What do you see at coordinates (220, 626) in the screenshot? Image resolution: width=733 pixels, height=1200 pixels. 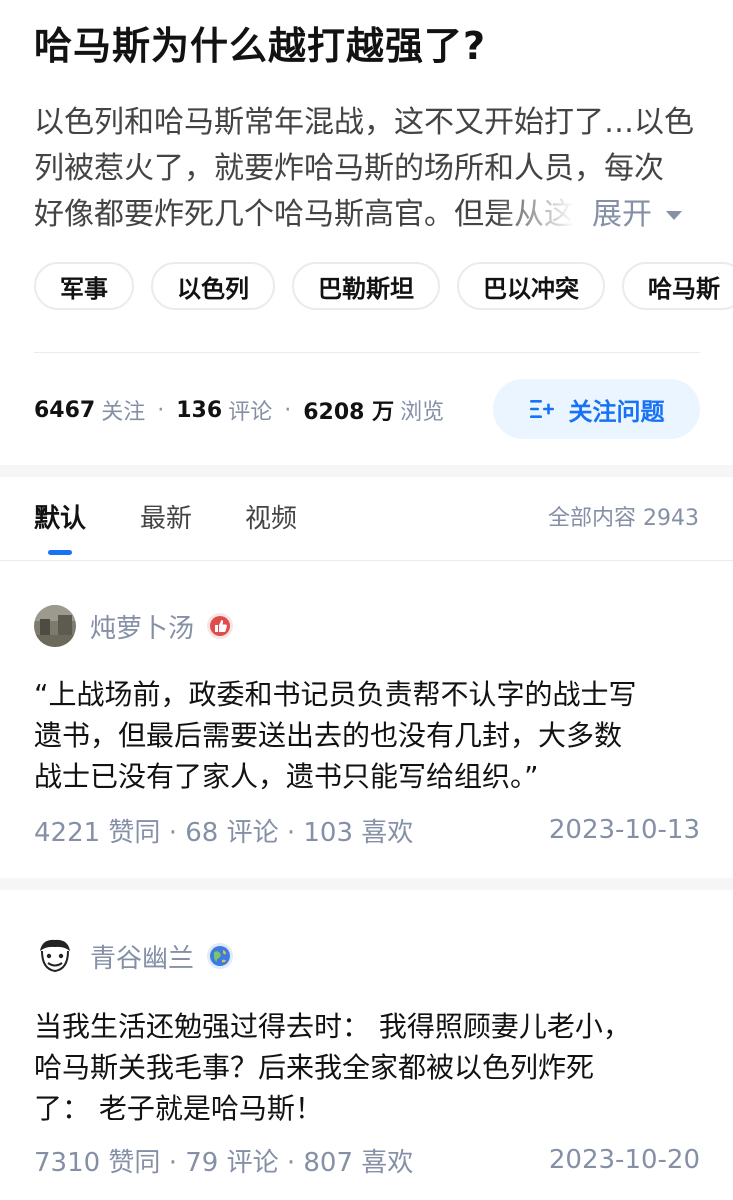 I see `thumb-badge-icon` at bounding box center [220, 626].